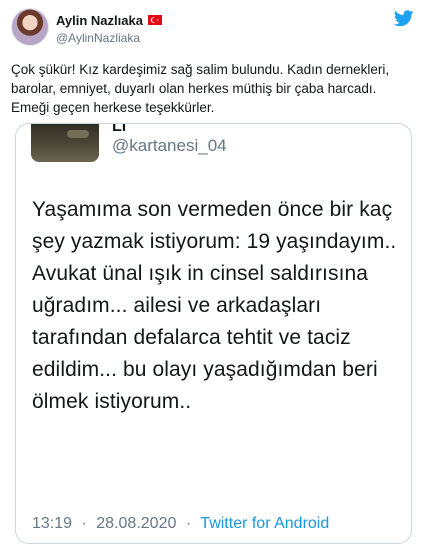 The height and width of the screenshot is (544, 425). What do you see at coordinates (154, 20) in the screenshot?
I see `turkey-flag-icon` at bounding box center [154, 20].